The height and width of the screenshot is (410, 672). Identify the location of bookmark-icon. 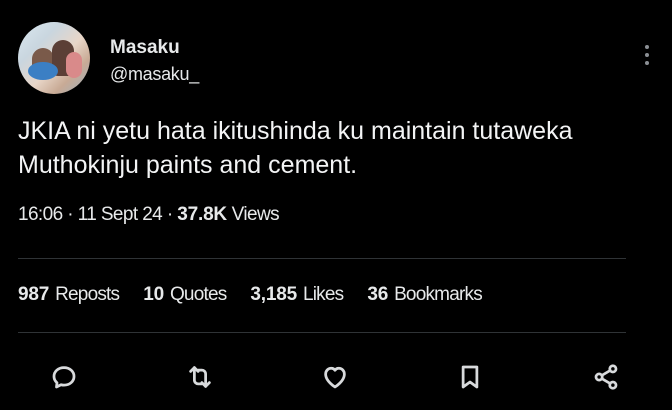
(470, 377).